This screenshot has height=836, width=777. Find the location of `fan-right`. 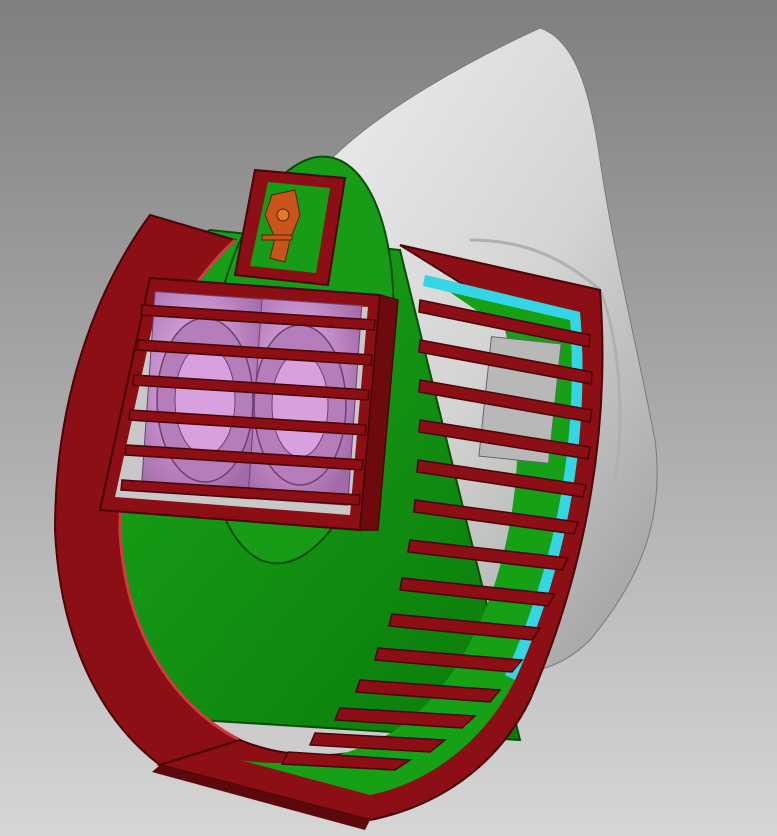

fan-right is located at coordinates (305, 402).